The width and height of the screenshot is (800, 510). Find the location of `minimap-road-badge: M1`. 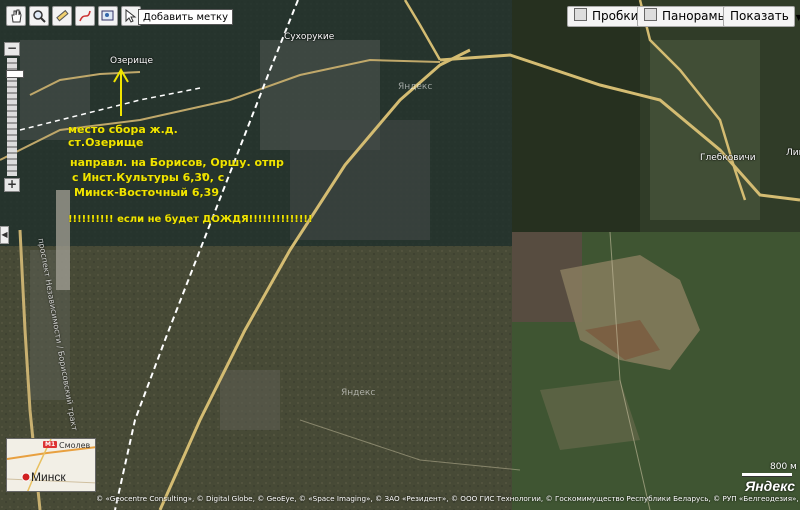

minimap-road-badge: M1 is located at coordinates (50, 444).